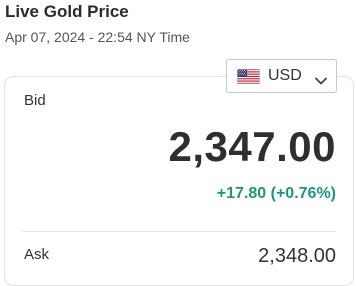  Describe the element at coordinates (248, 76) in the screenshot. I see `us-flag-icon` at that location.